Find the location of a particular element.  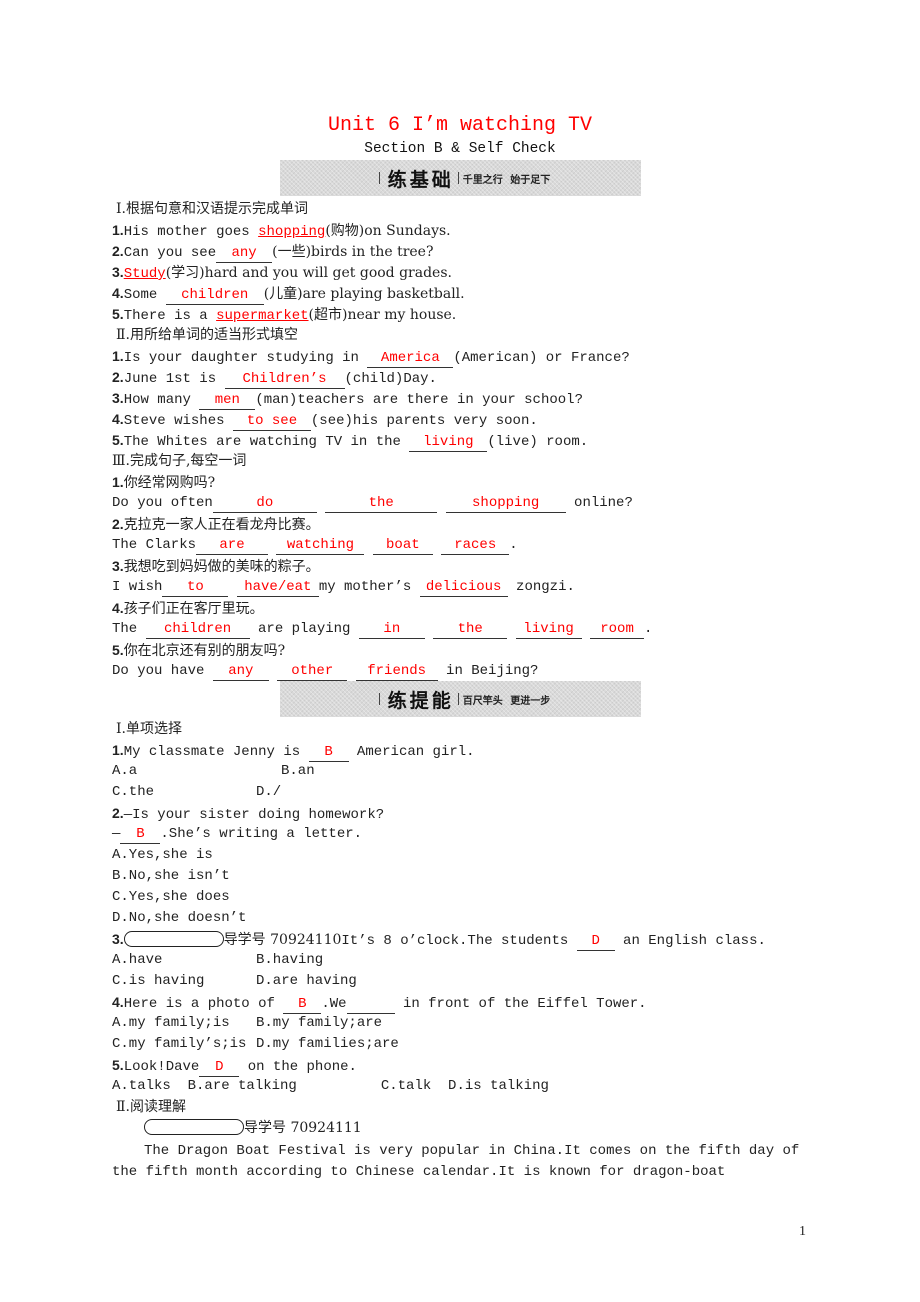

banner-motto: 百尺竿头 更进一步 is located at coordinates (506, 701).